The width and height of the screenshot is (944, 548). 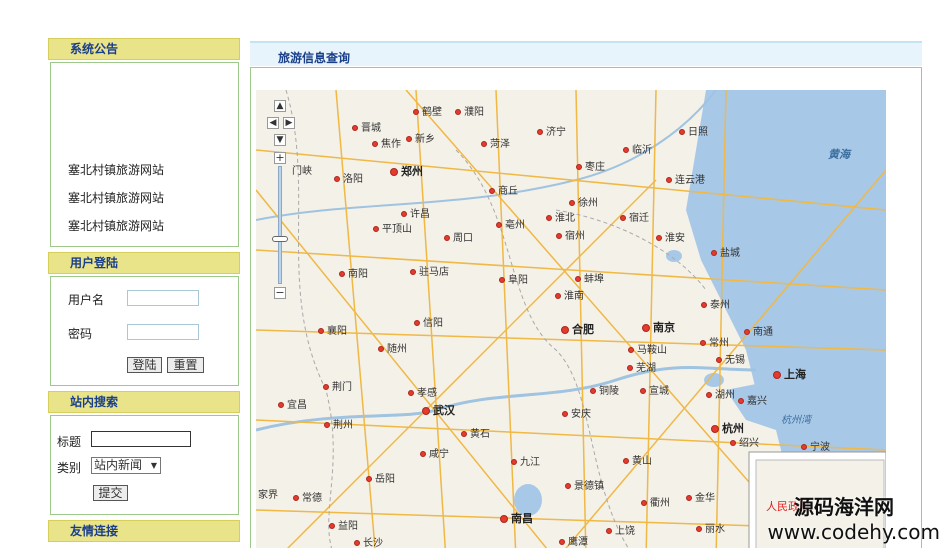 What do you see at coordinates (153, 465) in the screenshot?
I see `chevron-down-icon: ▼` at bounding box center [153, 465].